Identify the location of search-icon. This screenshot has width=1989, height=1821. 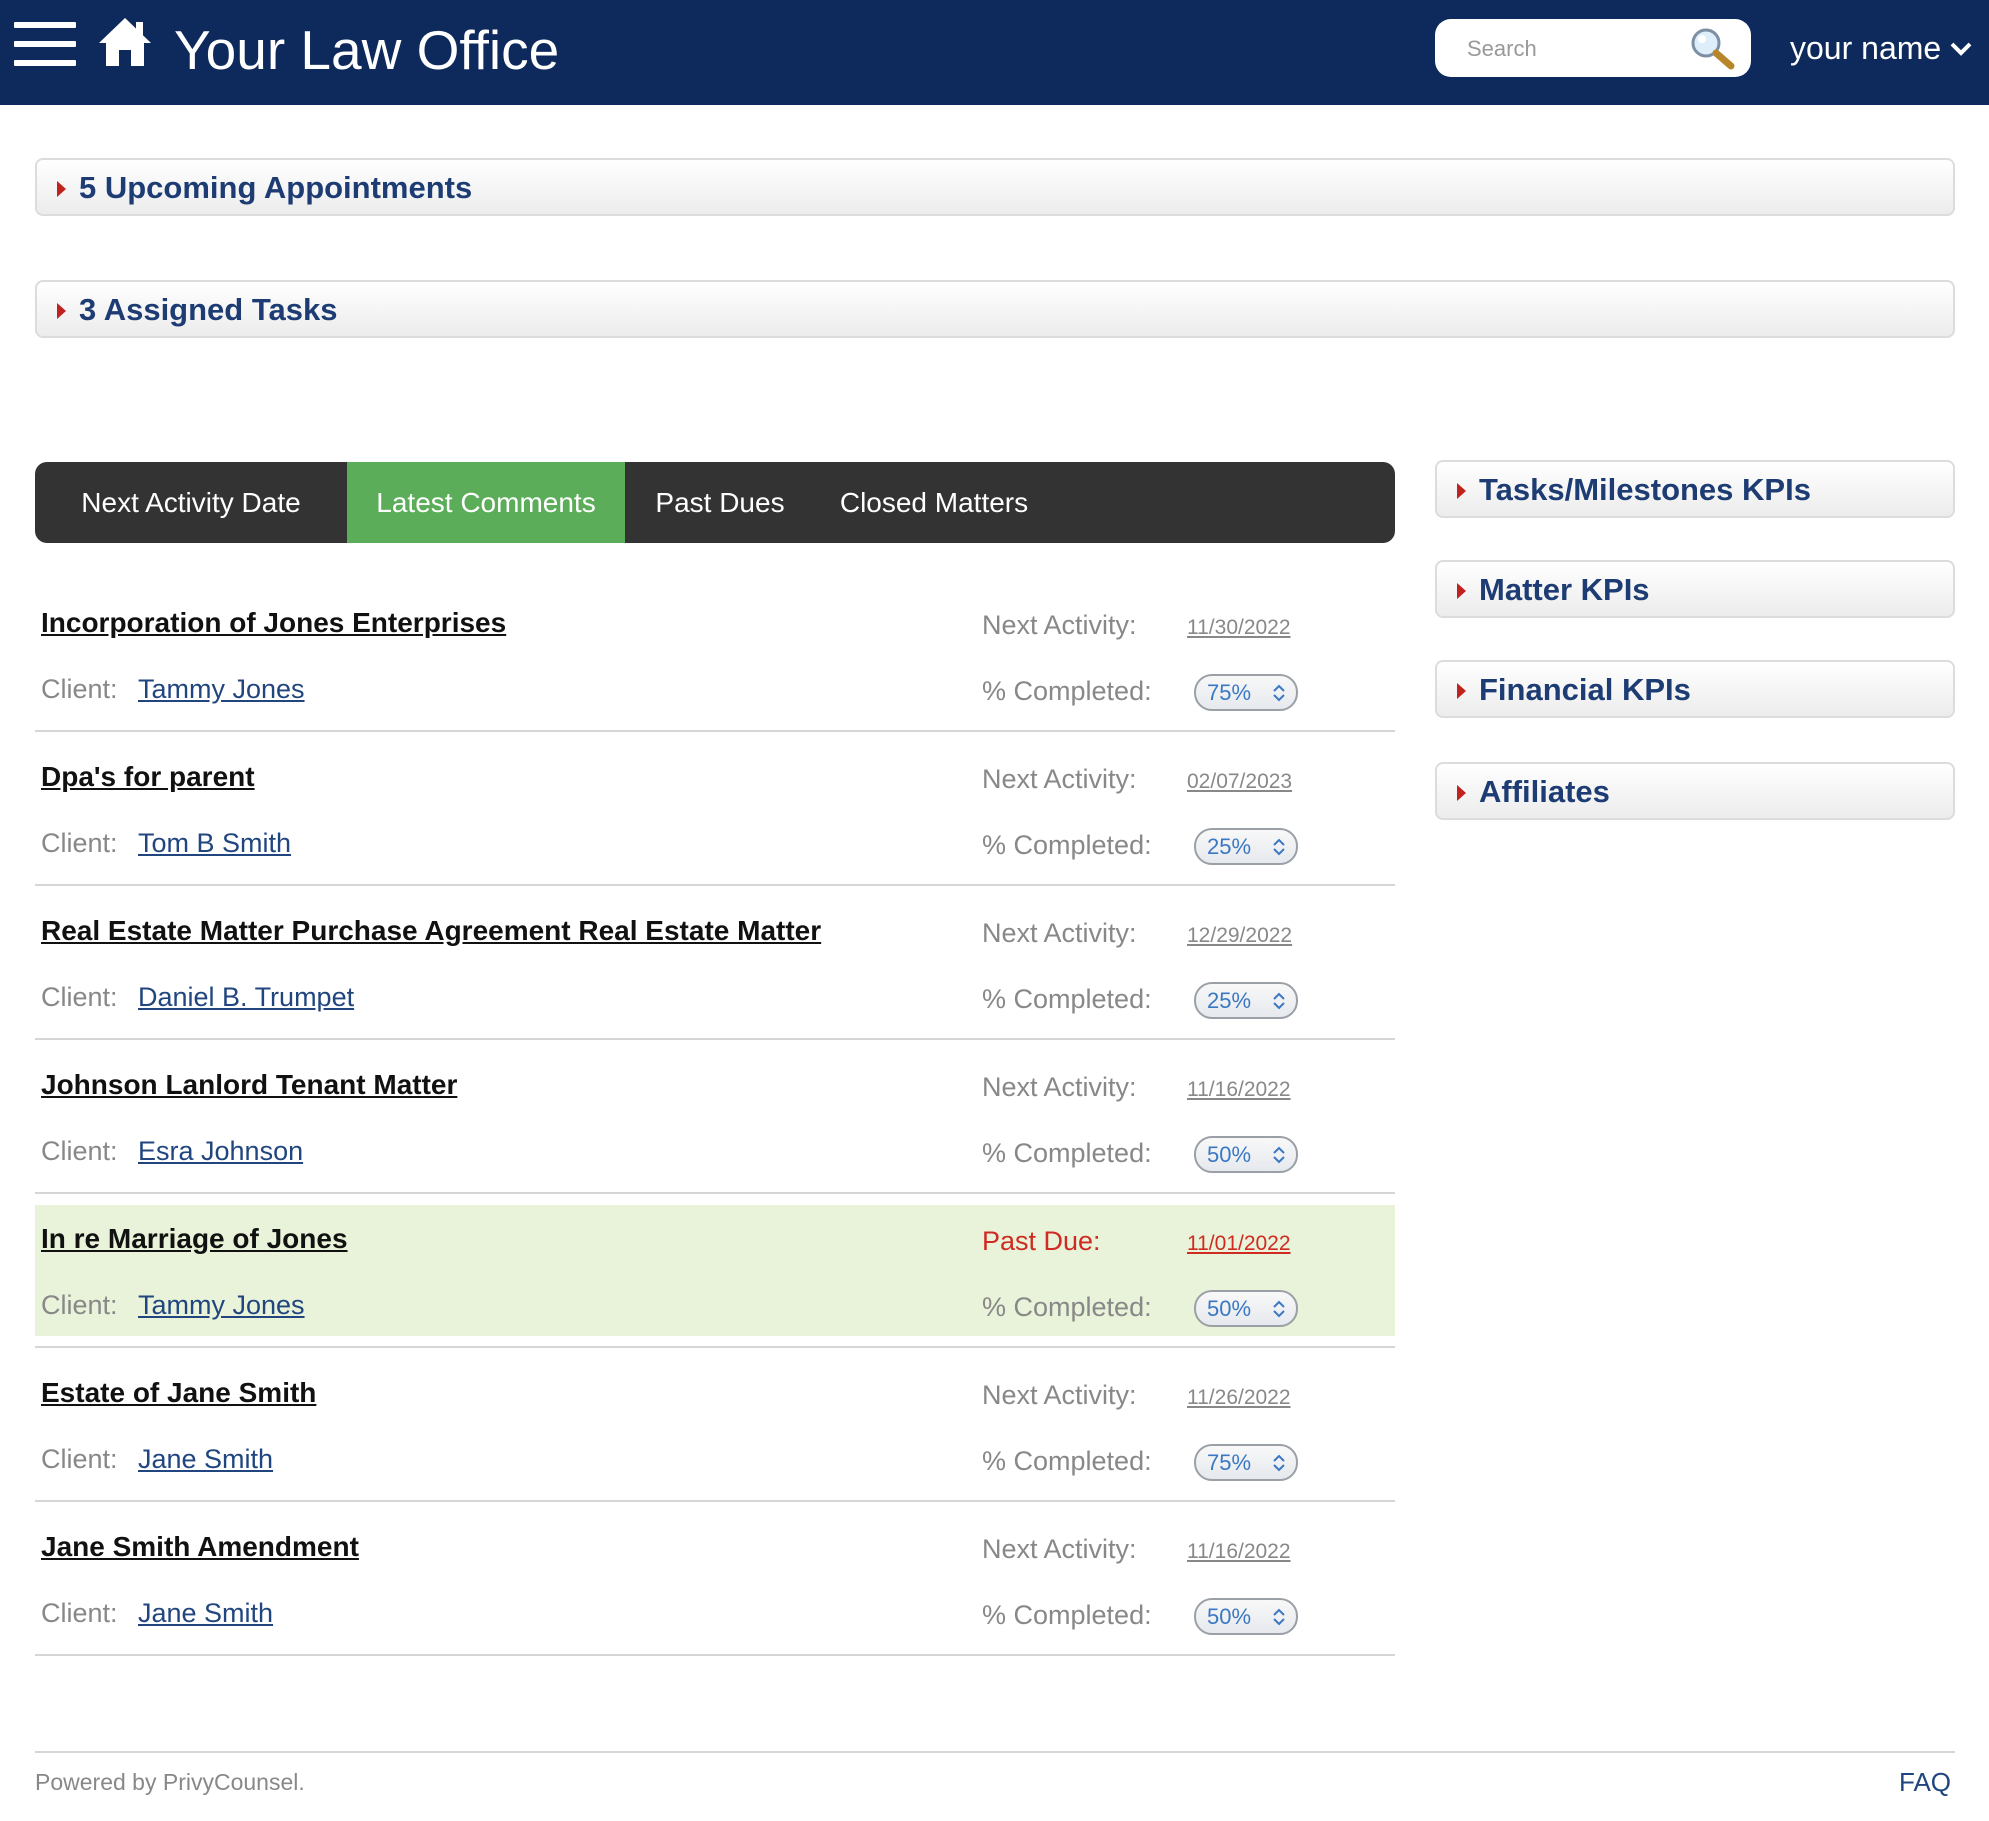
(1712, 48).